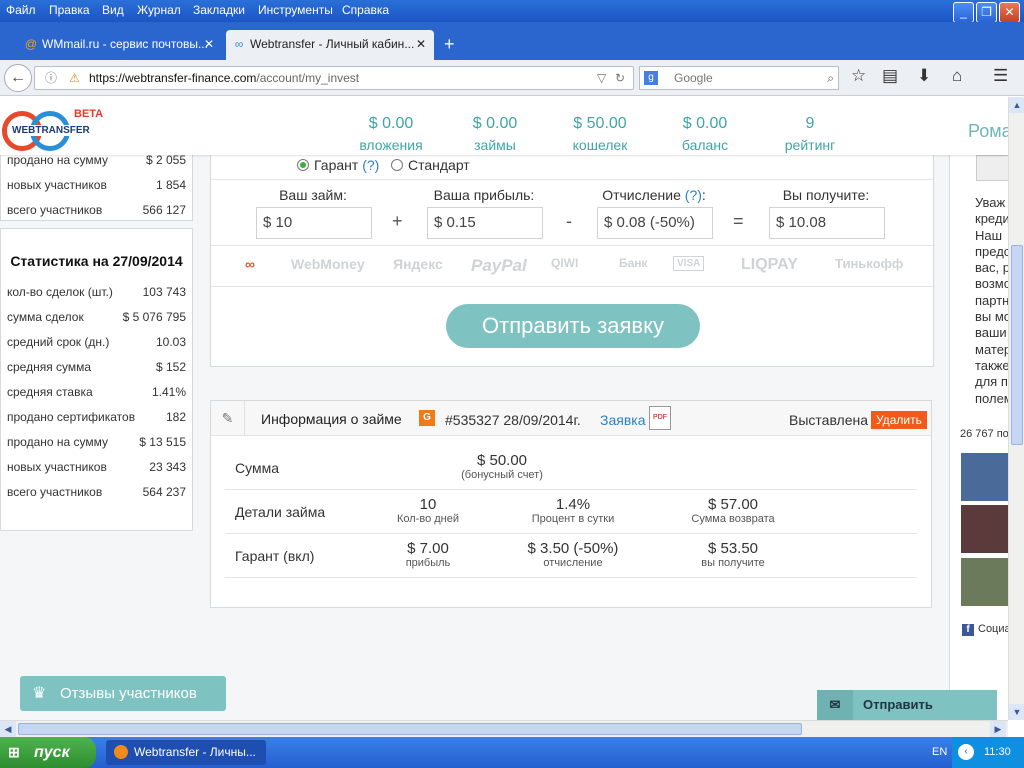 This screenshot has width=1024, height=768. Describe the element at coordinates (8, 729) in the screenshot. I see `scroll-left-icon: ◀` at that location.